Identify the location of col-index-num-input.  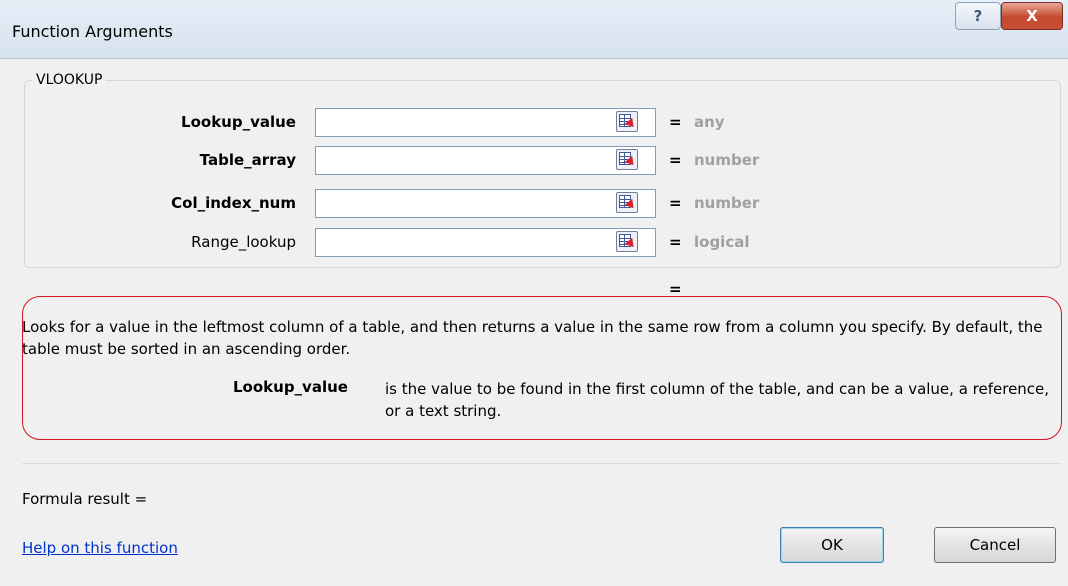
(485, 203).